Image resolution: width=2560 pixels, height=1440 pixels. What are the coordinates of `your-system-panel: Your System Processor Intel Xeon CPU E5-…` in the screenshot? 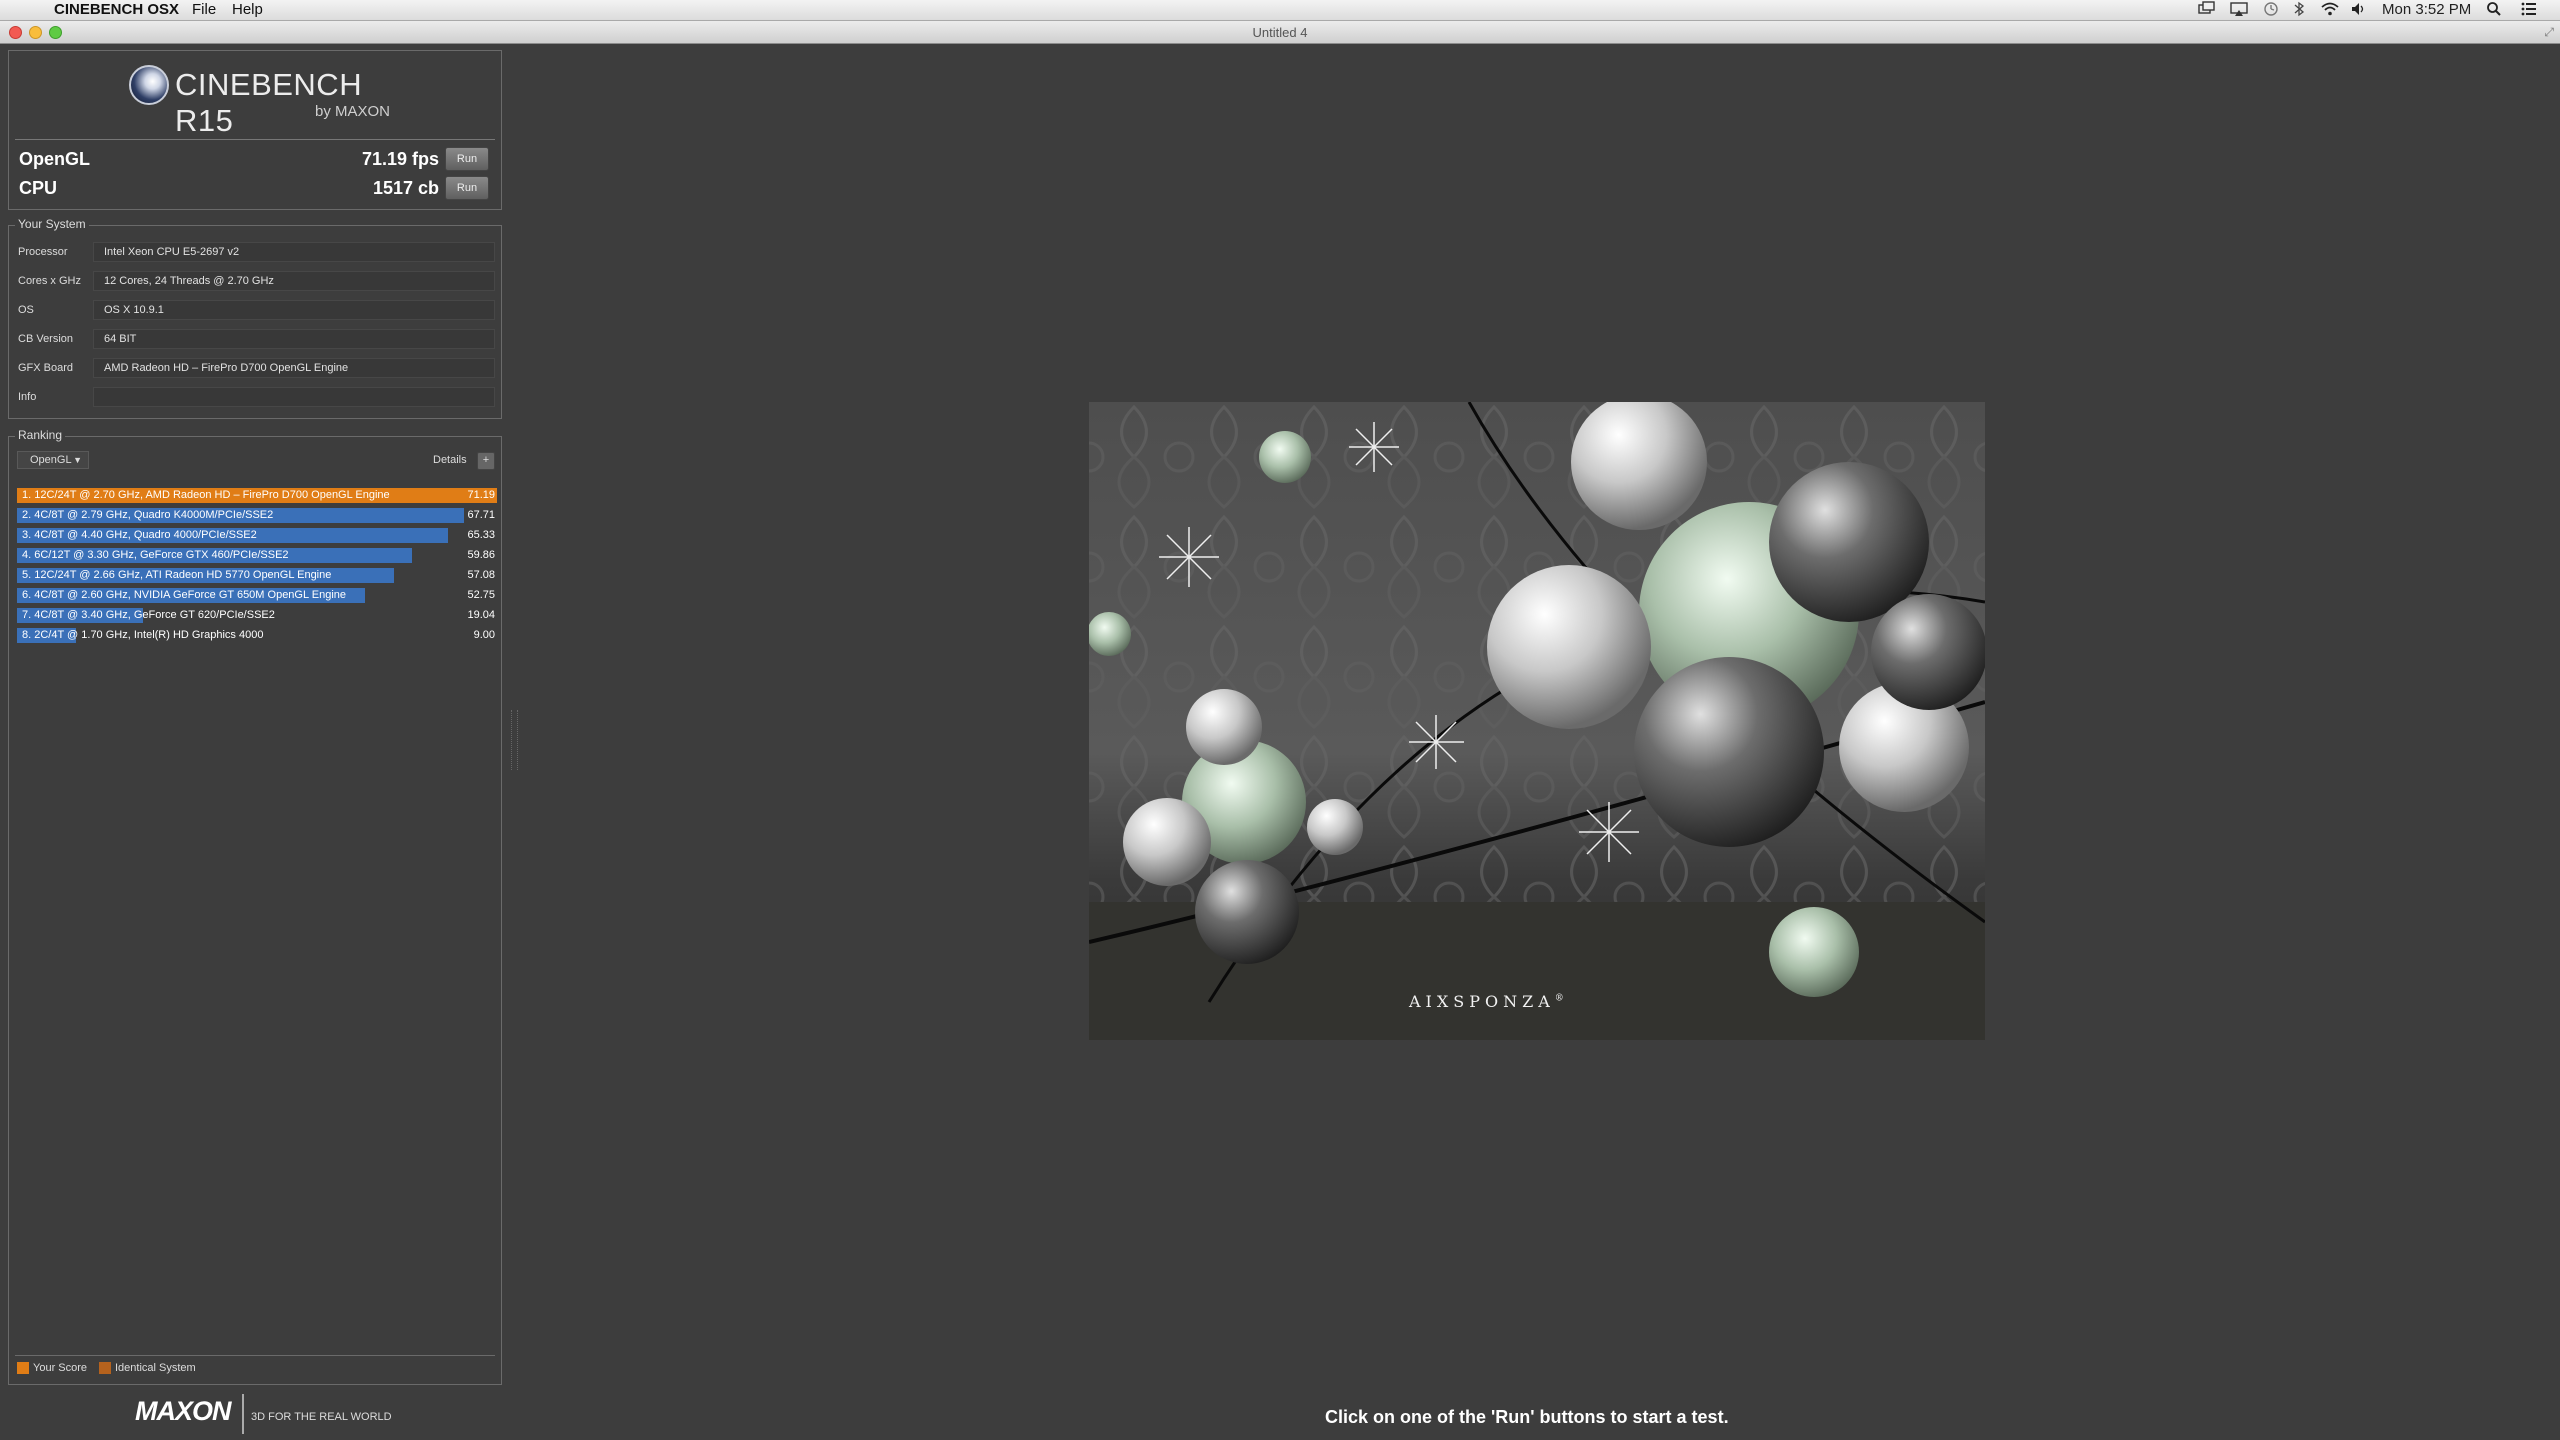 It's located at (255, 318).